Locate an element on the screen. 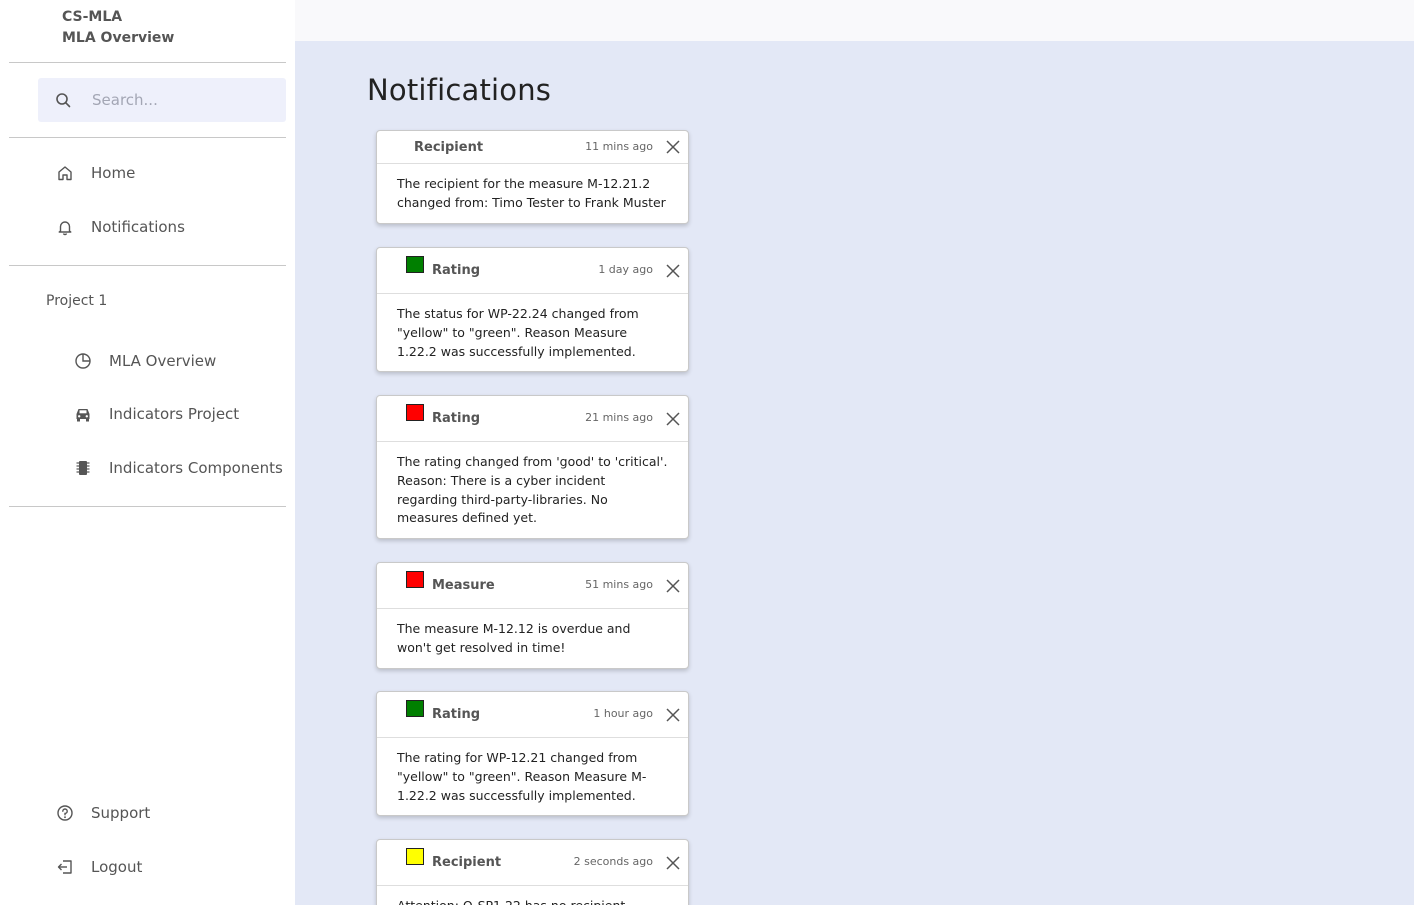  page-title: Notifications is located at coordinates (459, 90).